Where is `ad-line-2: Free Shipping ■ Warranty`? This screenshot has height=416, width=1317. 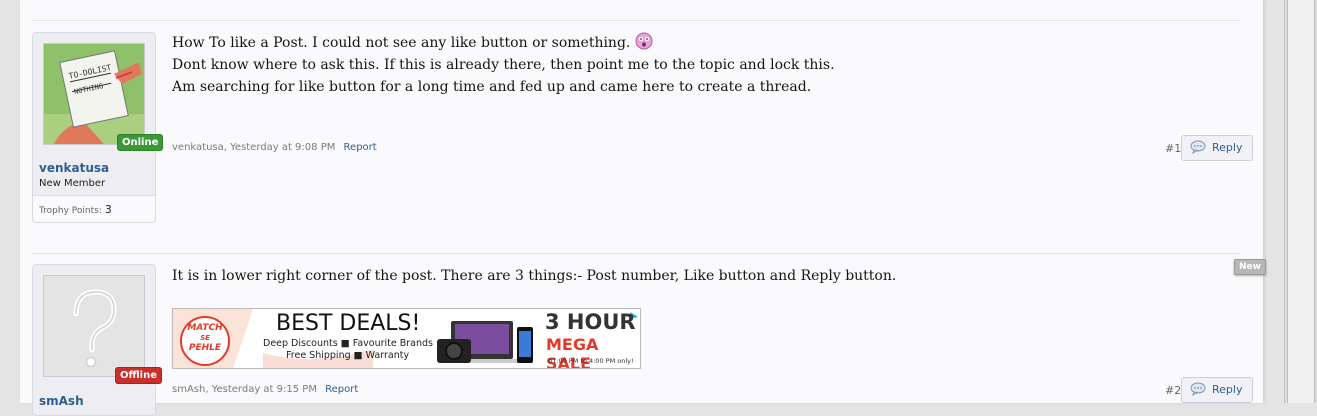 ad-line-2: Free Shipping ■ Warranty is located at coordinates (348, 355).